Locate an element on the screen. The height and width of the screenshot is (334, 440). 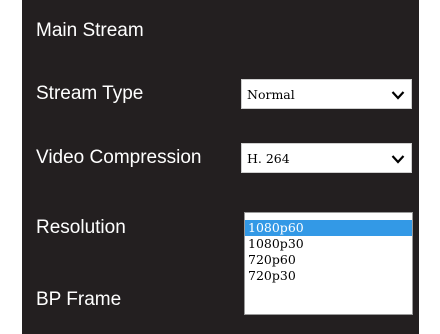
stream-type-select: Normal is located at coordinates (326, 94).